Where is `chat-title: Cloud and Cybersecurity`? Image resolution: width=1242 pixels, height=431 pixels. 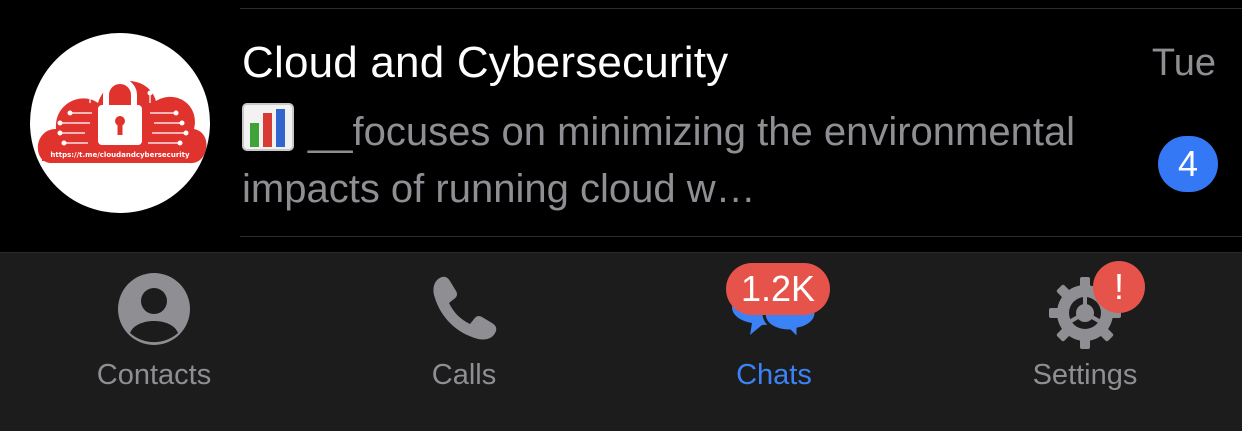
chat-title: Cloud and Cybersecurity is located at coordinates (485, 62).